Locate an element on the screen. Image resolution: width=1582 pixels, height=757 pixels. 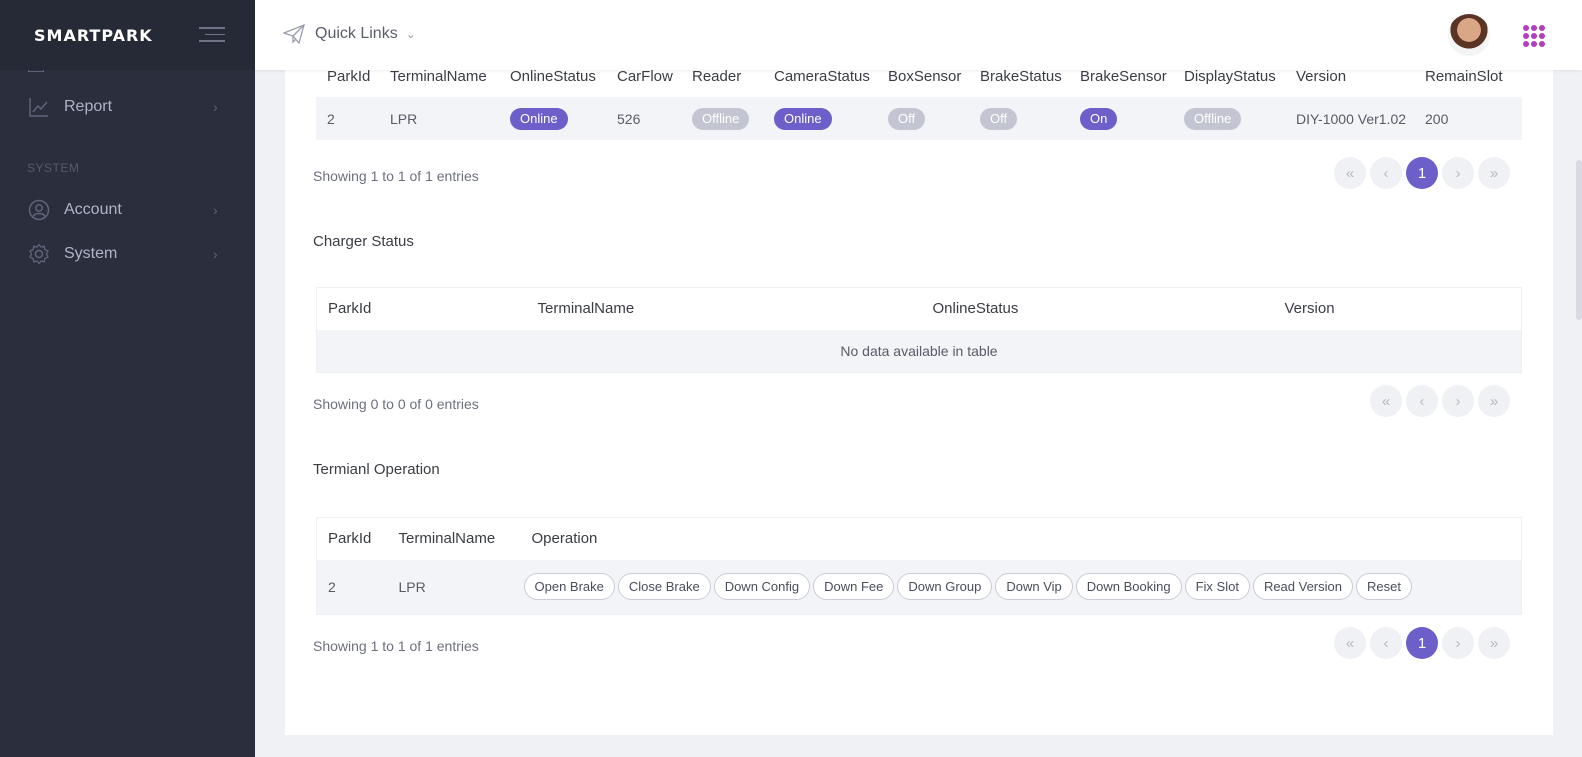
pagination: « ‹ › » is located at coordinates (1438, 401).